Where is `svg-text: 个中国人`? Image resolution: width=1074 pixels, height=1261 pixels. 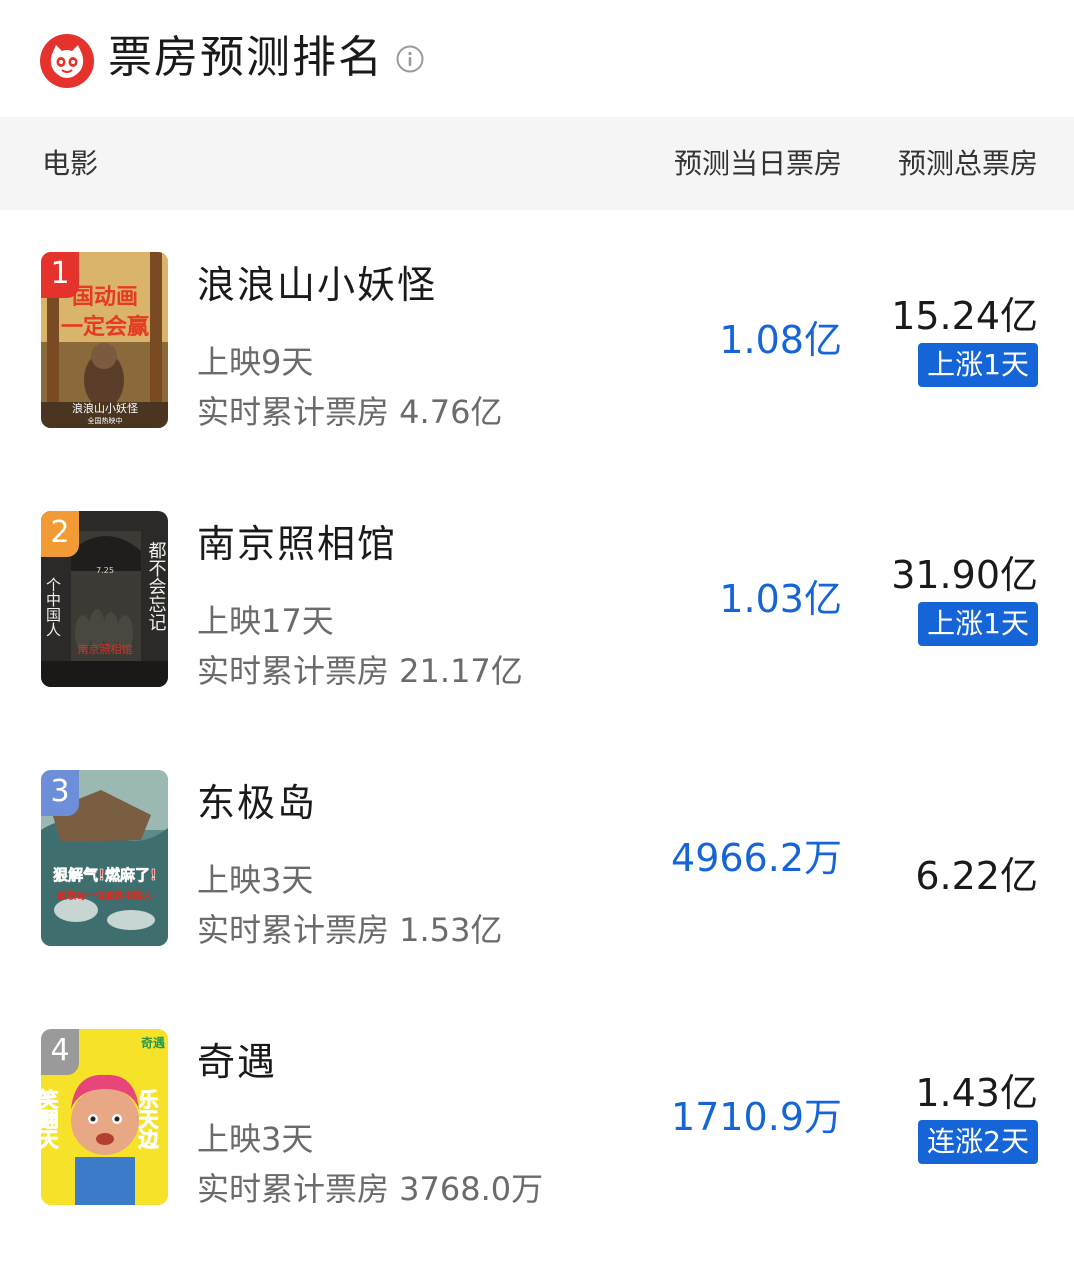 svg-text: 个中国人 is located at coordinates (53, 607).